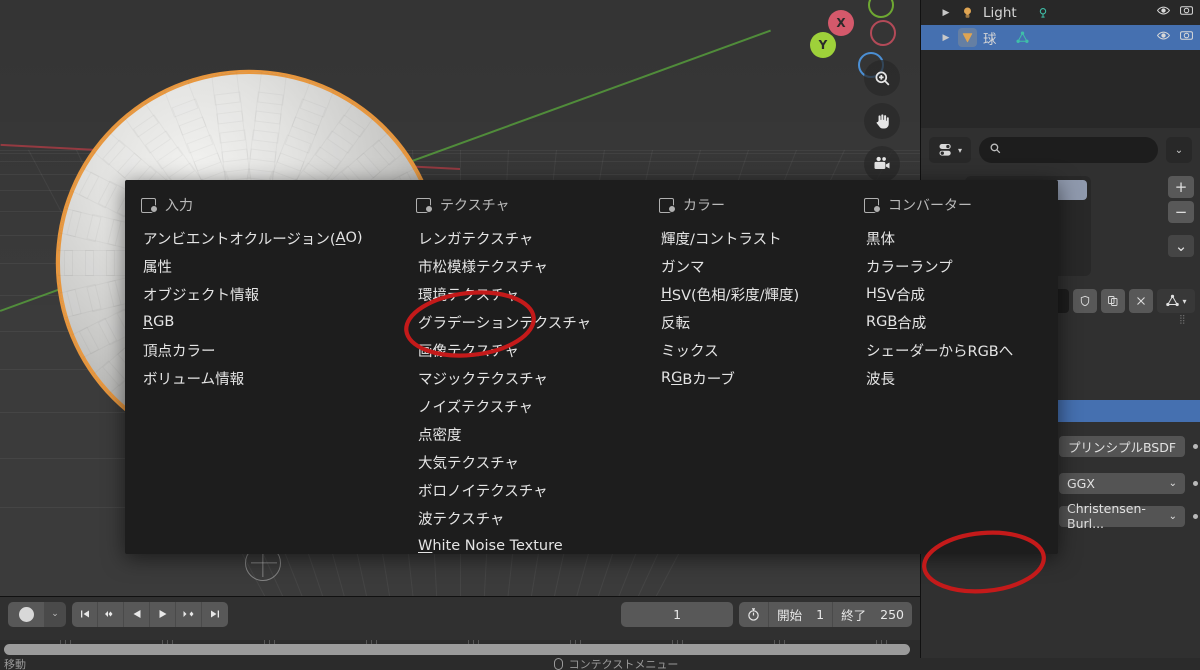 The height and width of the screenshot is (670, 1200). What do you see at coordinates (953, 322) in the screenshot?
I see `add-menu-item: RG B 合成` at bounding box center [953, 322].